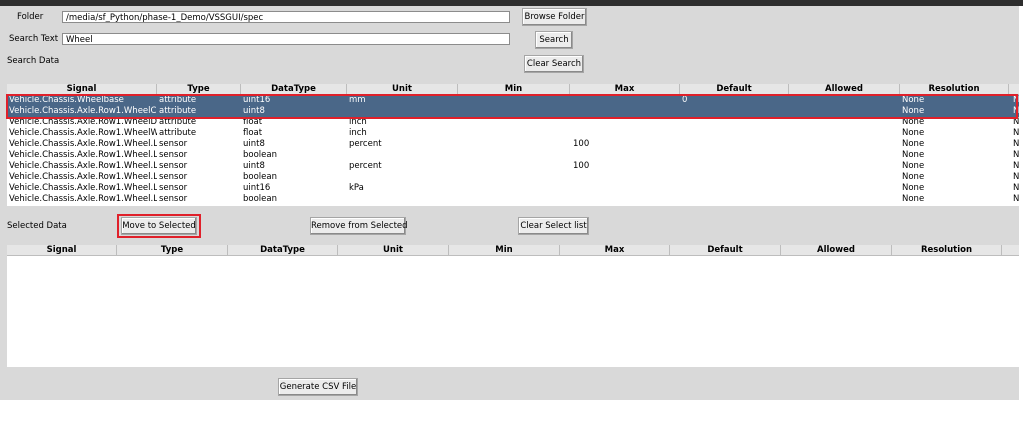 This screenshot has width=1023, height=428. What do you see at coordinates (1021, 203) in the screenshot?
I see `window-edge` at bounding box center [1021, 203].